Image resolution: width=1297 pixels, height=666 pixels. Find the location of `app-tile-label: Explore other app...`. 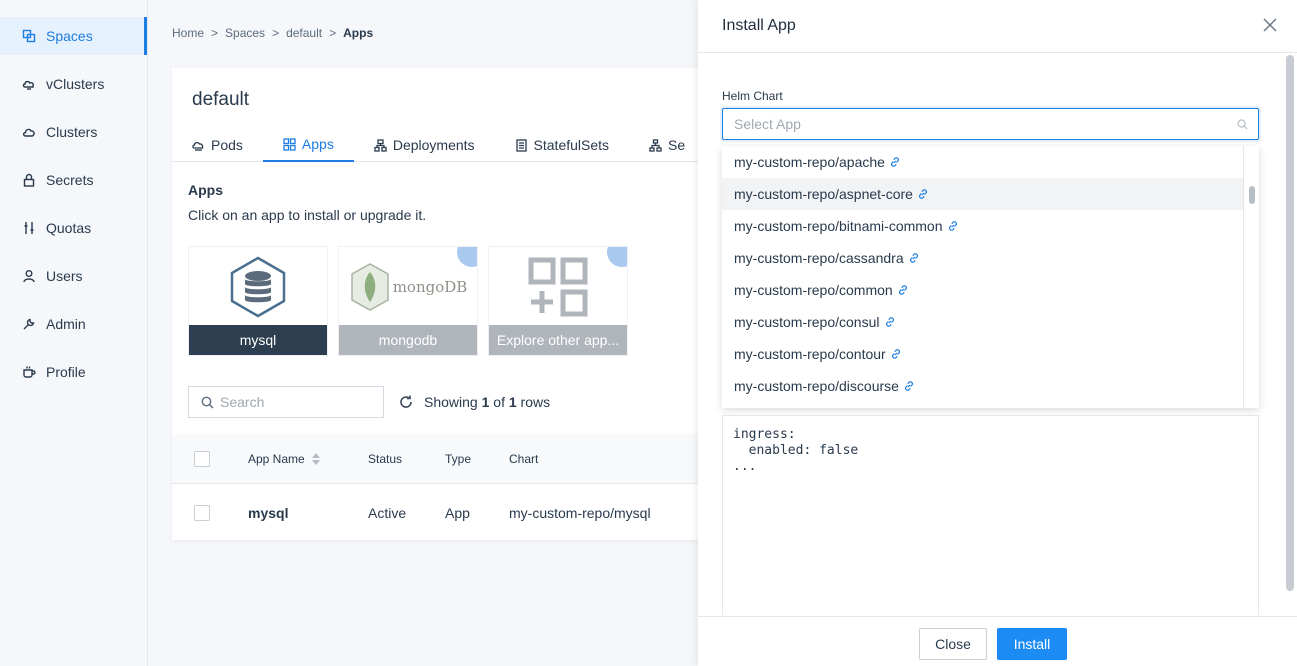

app-tile-label: Explore other app... is located at coordinates (558, 340).